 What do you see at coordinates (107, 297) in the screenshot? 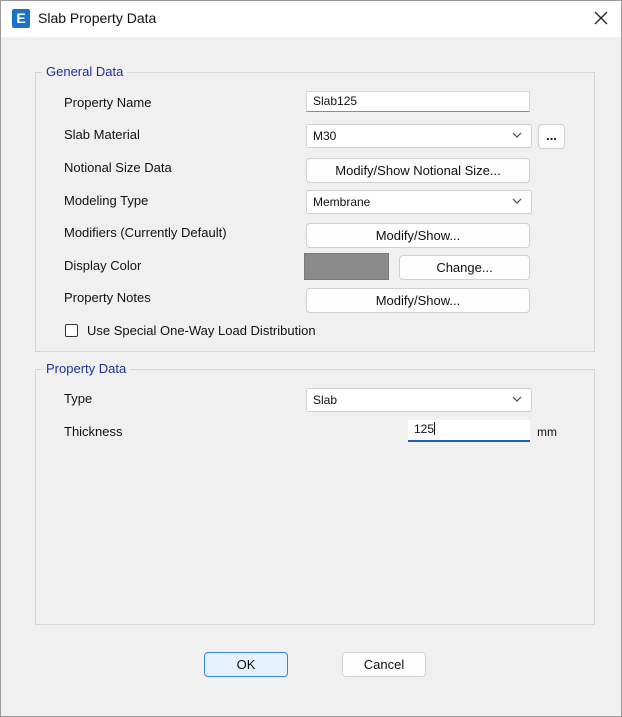
I see `property-notes-label: Property Notes` at bounding box center [107, 297].